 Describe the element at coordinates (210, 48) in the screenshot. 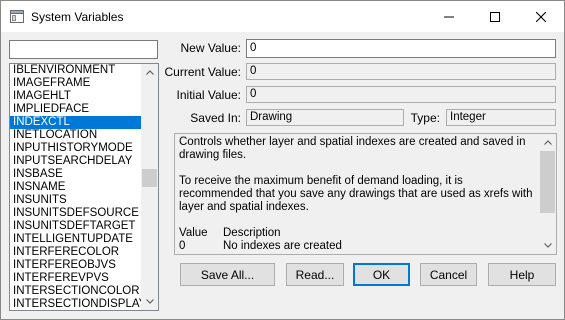

I see `new-value-label: New Value:` at that location.